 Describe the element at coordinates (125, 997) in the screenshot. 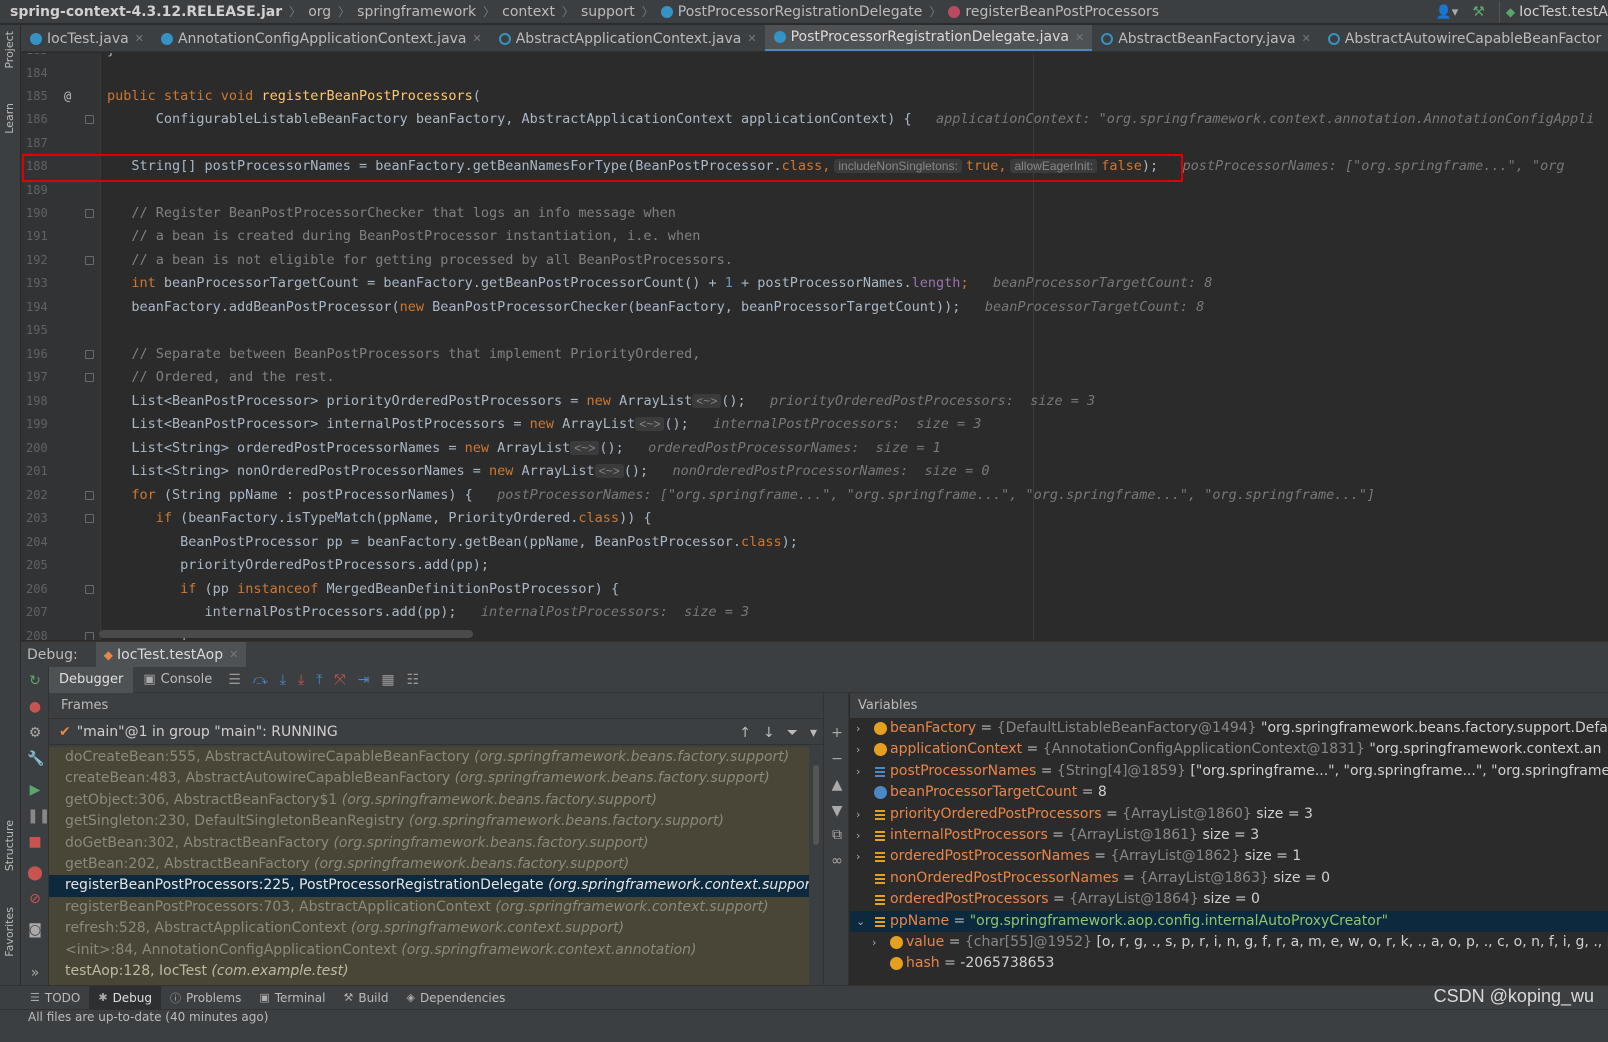

I see `tab-debug: ✱ Debug` at that location.